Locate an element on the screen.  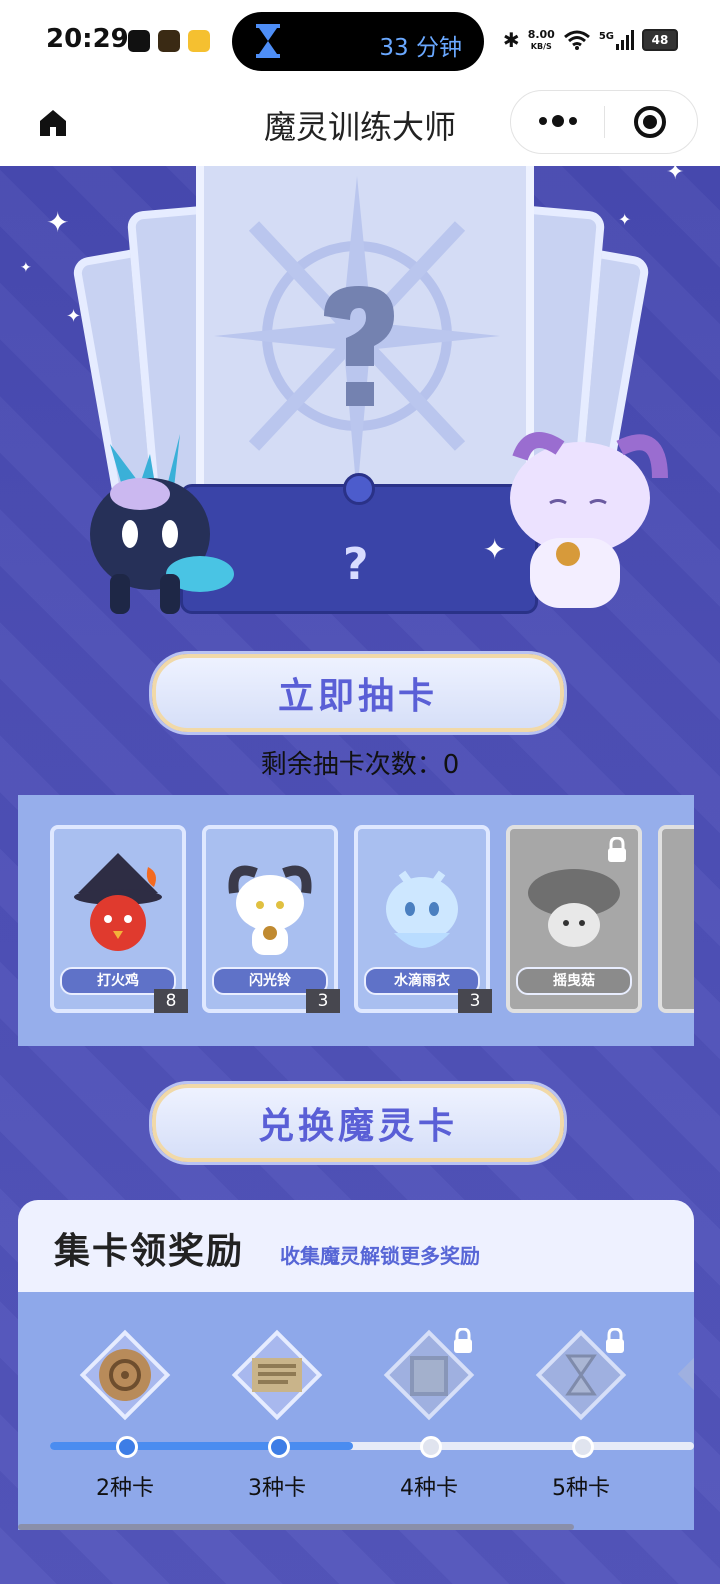
card-collection-strip: 打火鸡 8 闪光铃 3 水滴雨衣 3 摇曳菇 is located at coordinates (356, 920).